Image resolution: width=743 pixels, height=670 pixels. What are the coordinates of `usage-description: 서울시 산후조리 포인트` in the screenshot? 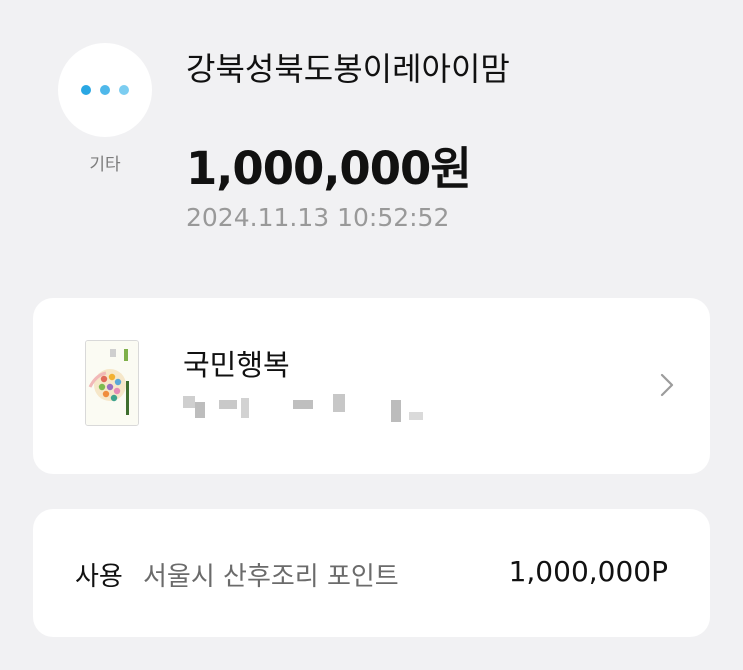 It's located at (271, 577).